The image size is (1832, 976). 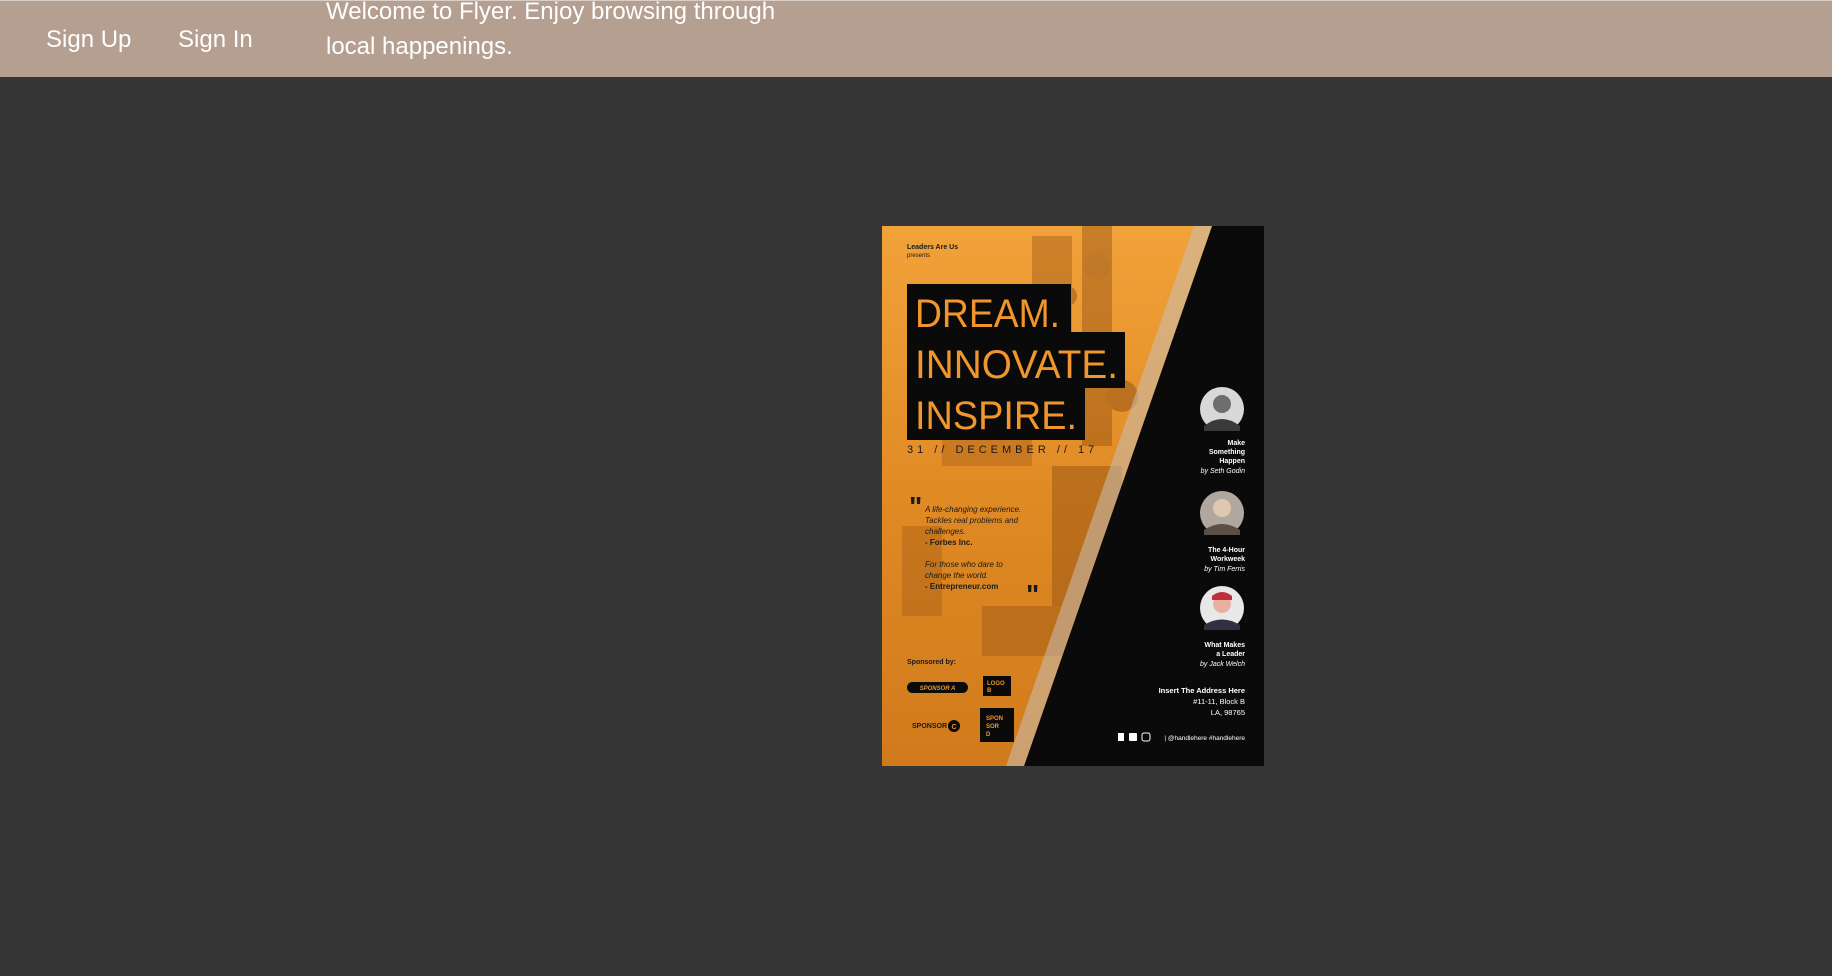 I want to click on open-quote-mark: ", so click(x=915, y=506).